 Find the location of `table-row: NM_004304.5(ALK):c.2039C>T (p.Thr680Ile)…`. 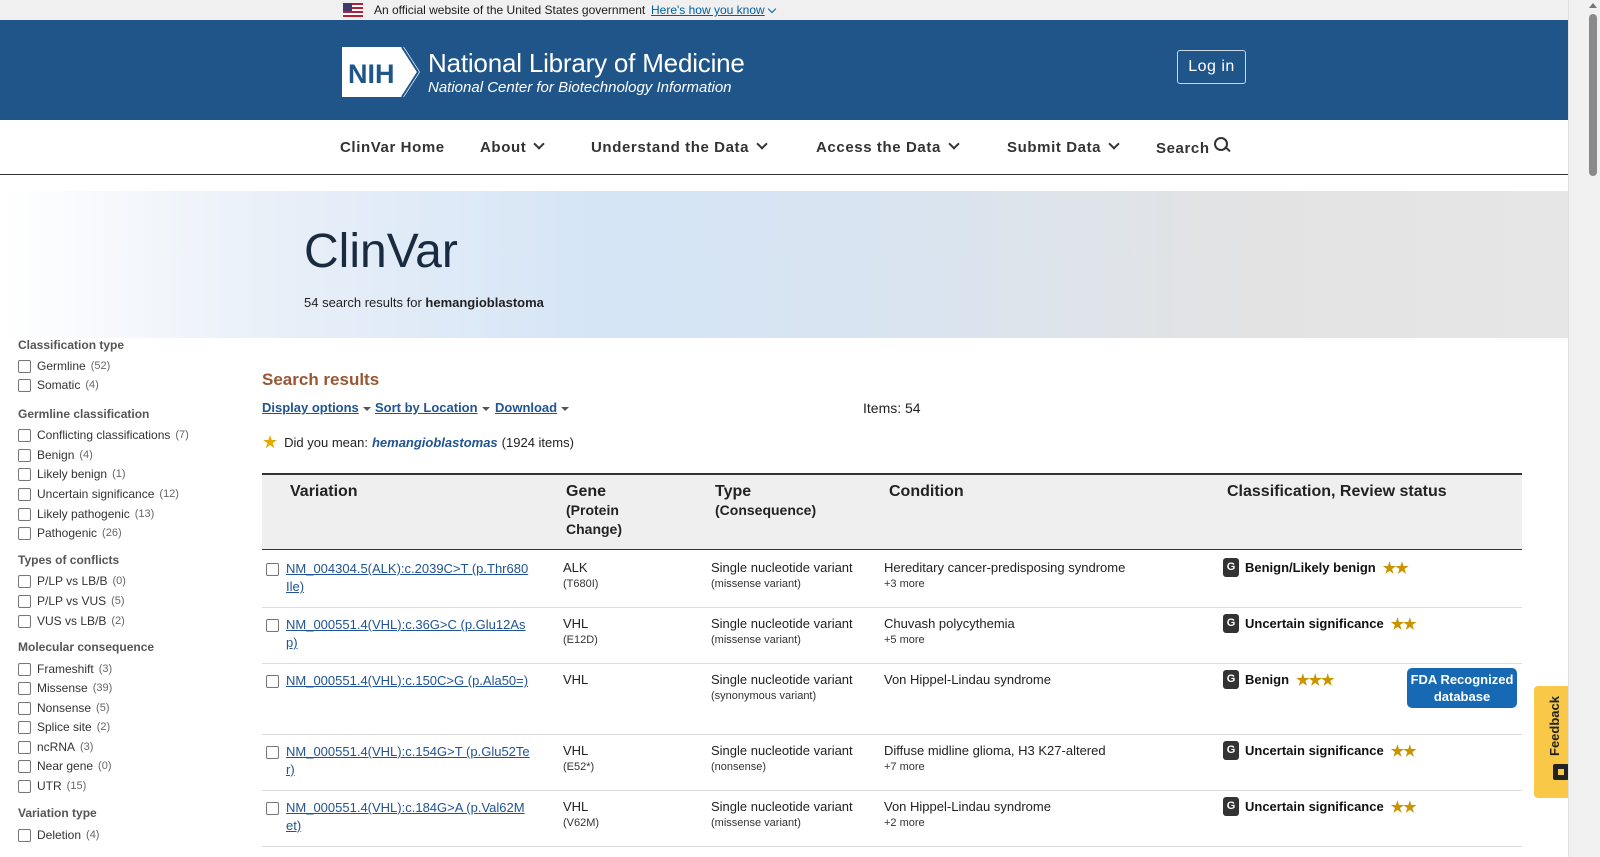

table-row: NM_004304.5(ALK):c.2039C>T (p.Thr680Ile)… is located at coordinates (892, 580).